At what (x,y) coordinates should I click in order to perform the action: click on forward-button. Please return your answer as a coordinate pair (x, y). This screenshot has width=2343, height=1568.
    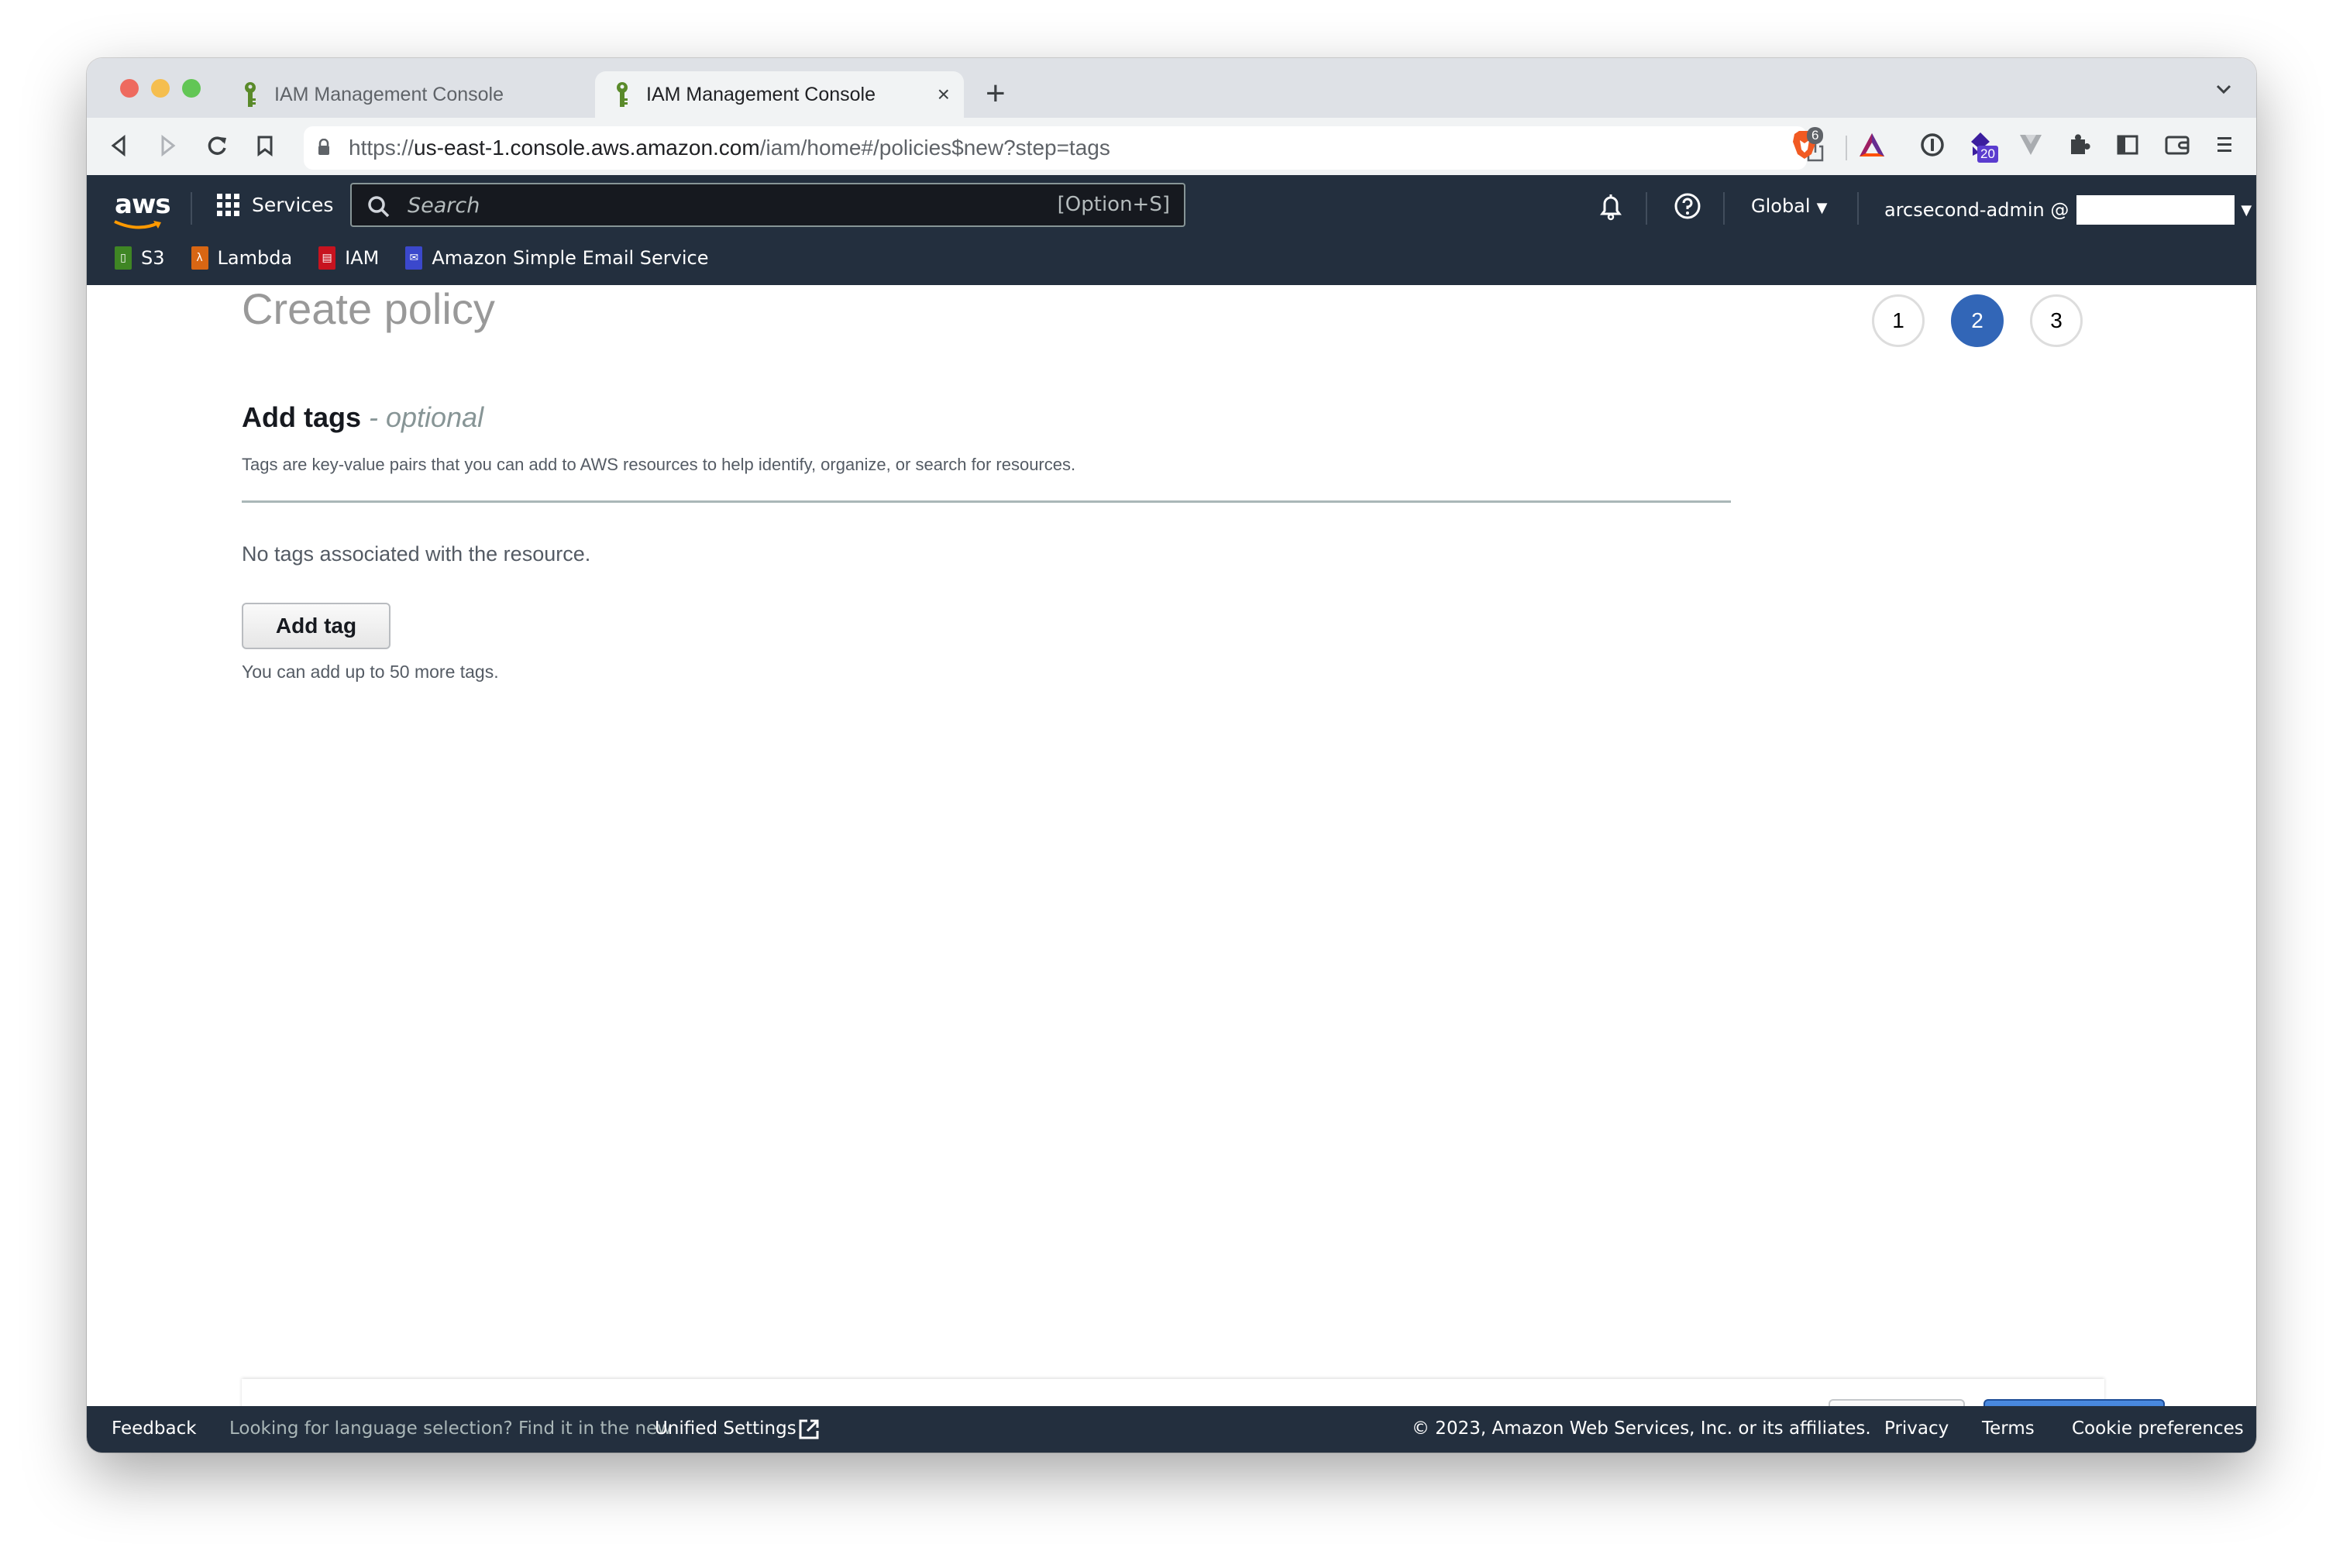
    Looking at the image, I should click on (167, 145).